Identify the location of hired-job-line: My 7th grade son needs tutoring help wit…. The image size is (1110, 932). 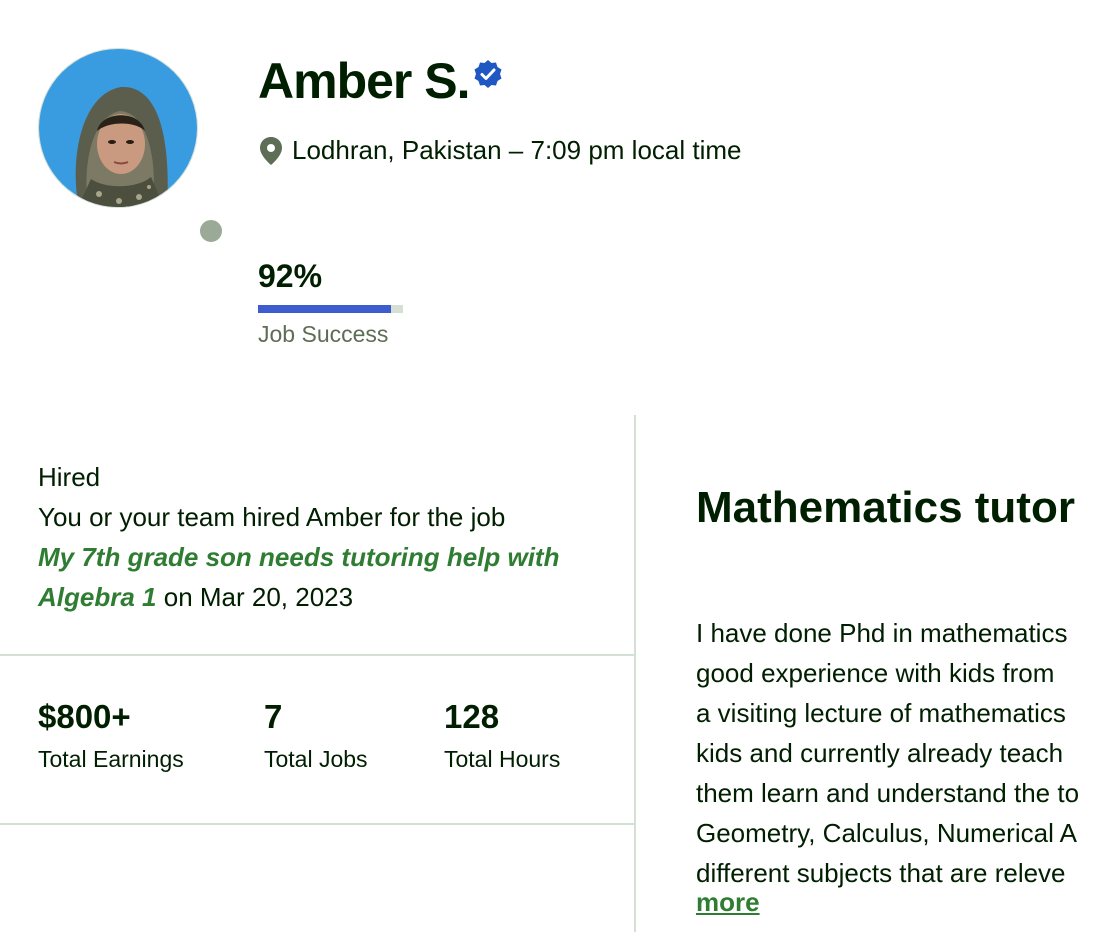
(318, 577).